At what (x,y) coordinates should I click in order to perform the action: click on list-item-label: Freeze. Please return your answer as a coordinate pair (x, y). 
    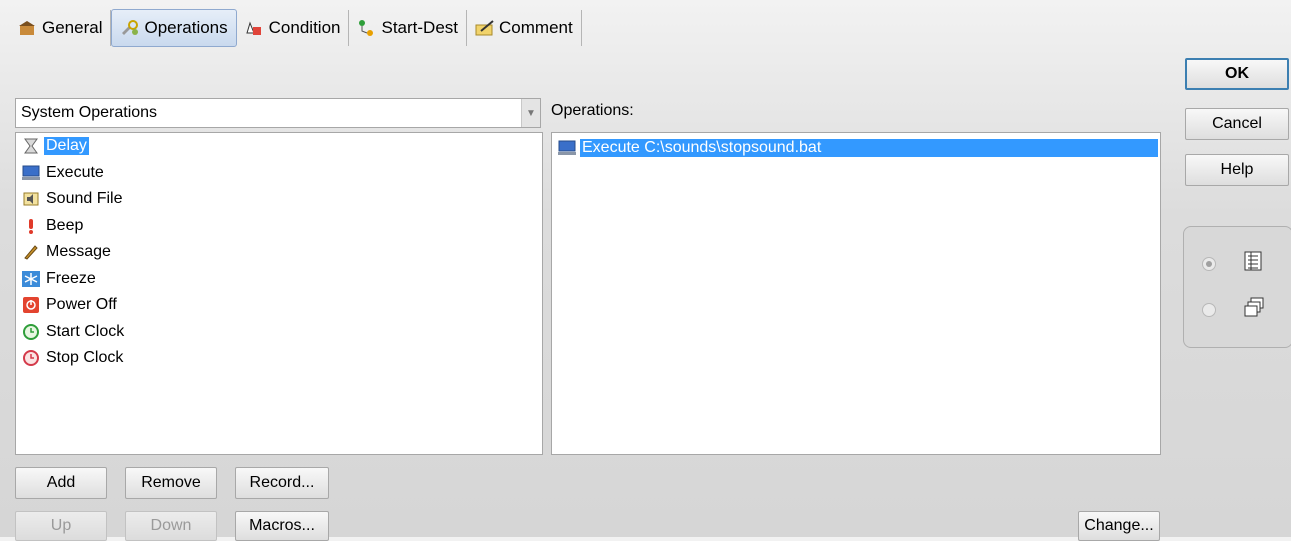
    Looking at the image, I should click on (71, 278).